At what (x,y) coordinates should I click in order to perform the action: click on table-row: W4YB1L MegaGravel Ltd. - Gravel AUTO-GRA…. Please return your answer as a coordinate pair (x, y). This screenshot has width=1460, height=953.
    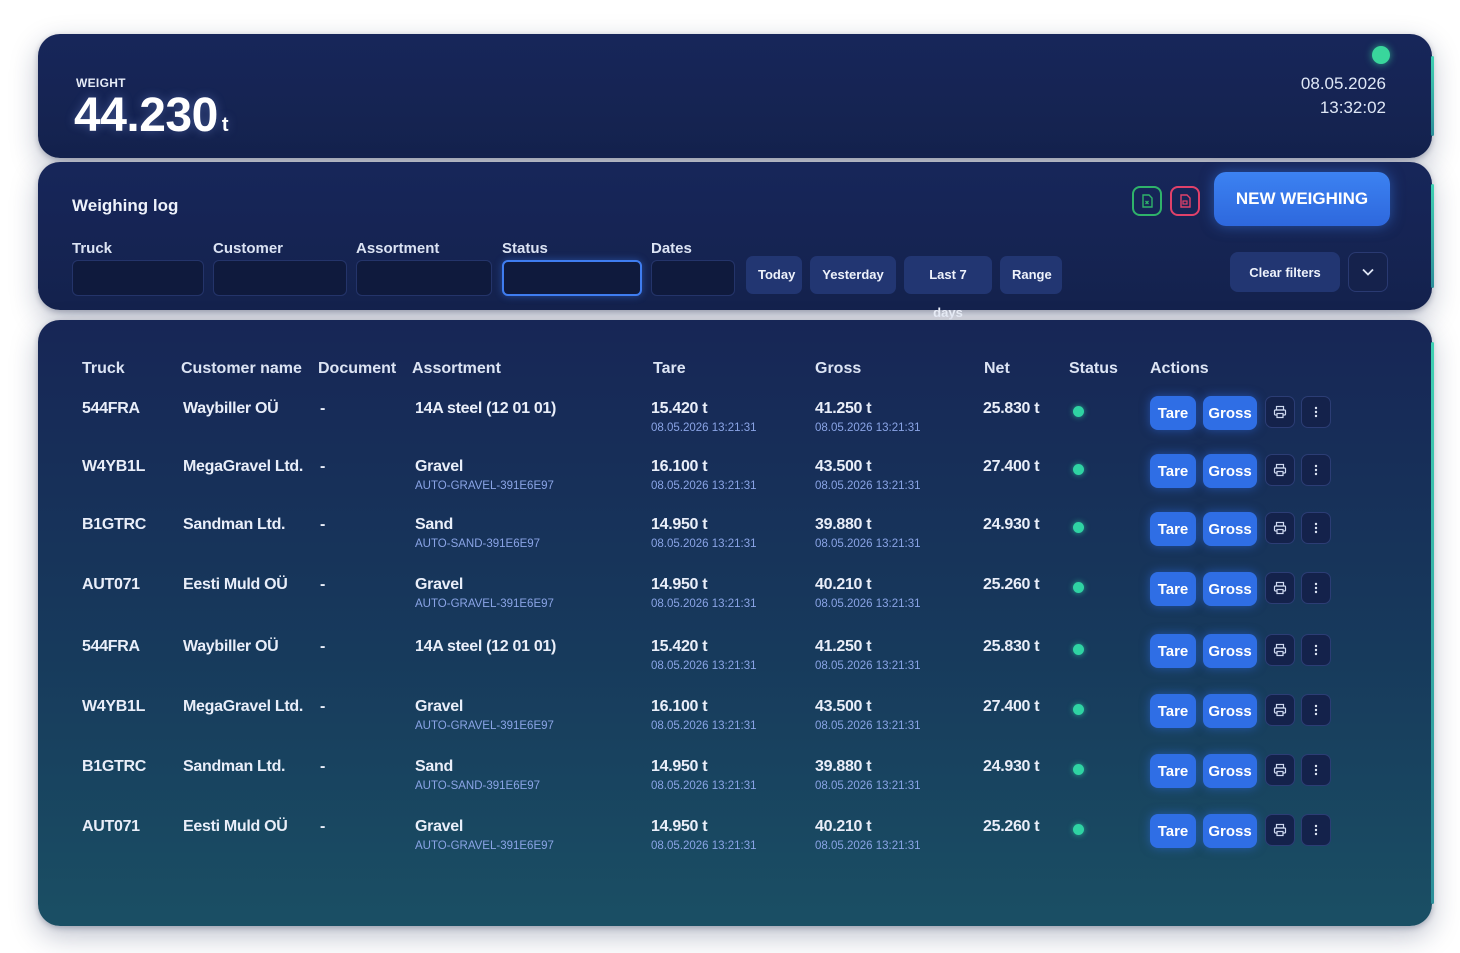
    Looking at the image, I should click on (735, 486).